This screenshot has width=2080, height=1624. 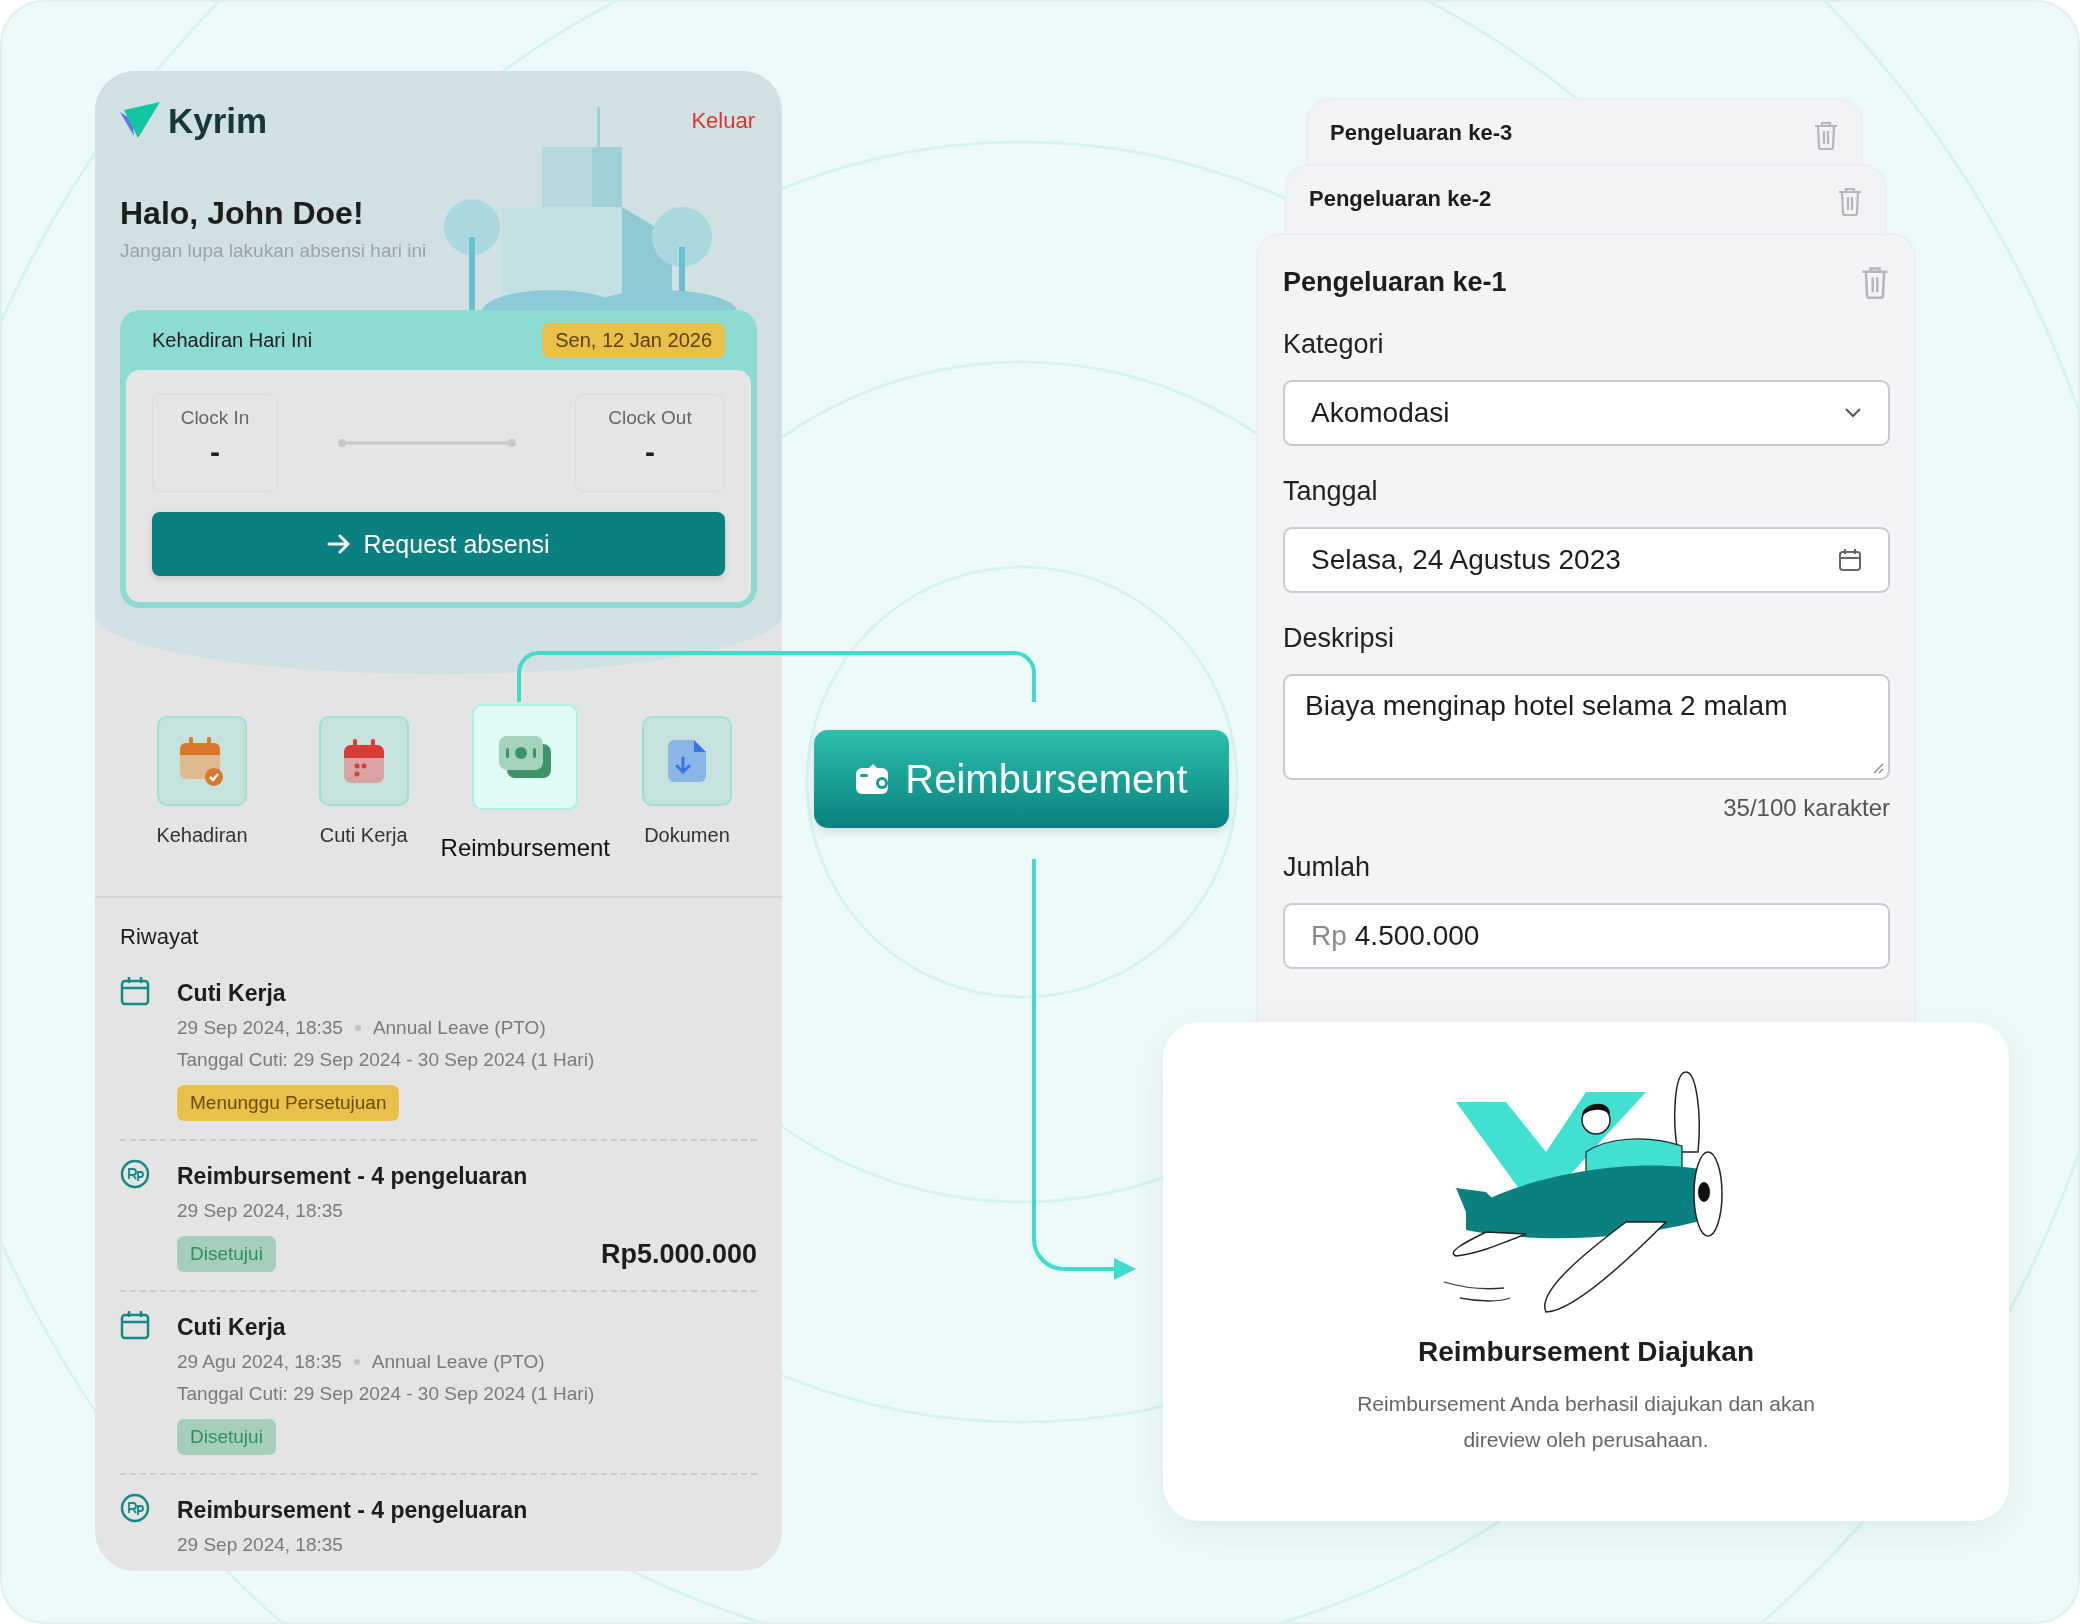 I want to click on money-icon, so click(x=525, y=757).